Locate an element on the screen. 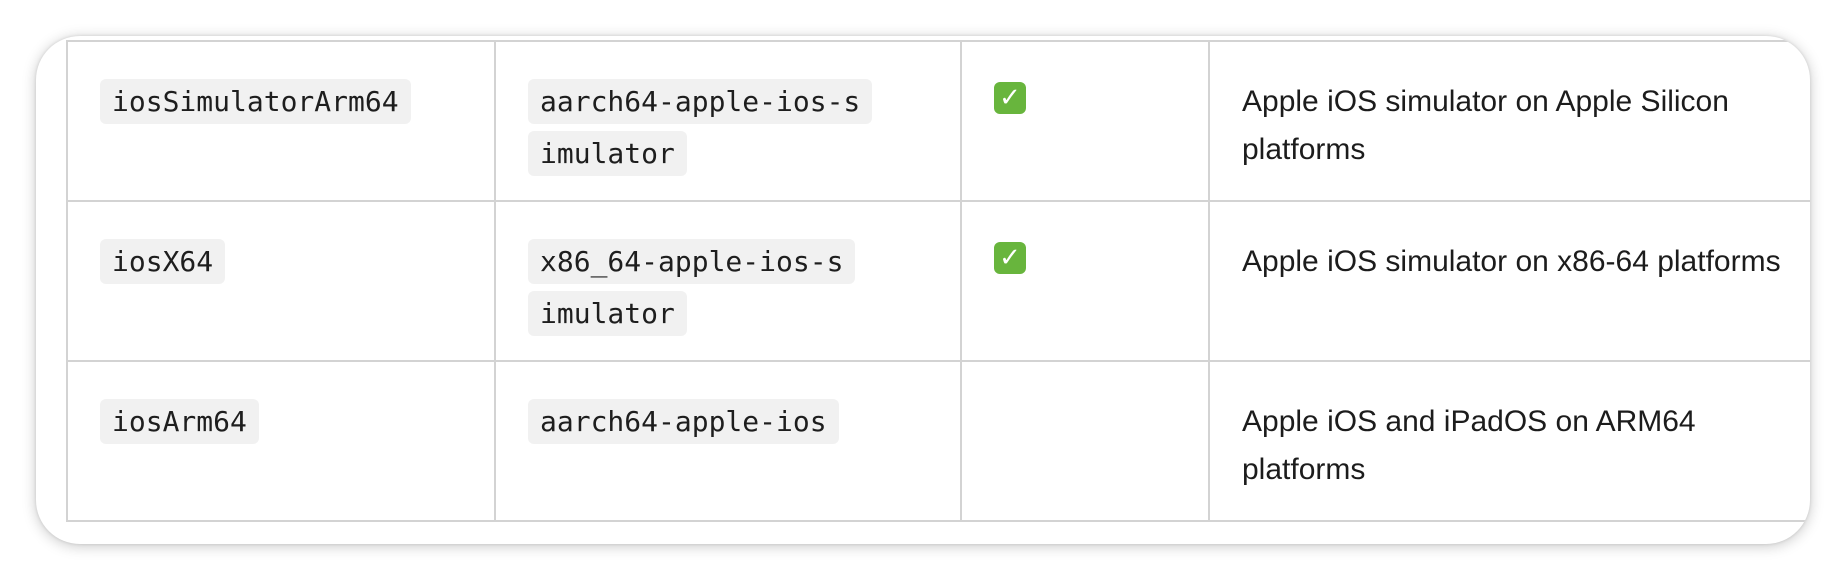 The width and height of the screenshot is (1846, 580). target-name: iosX64 is located at coordinates (163, 261).